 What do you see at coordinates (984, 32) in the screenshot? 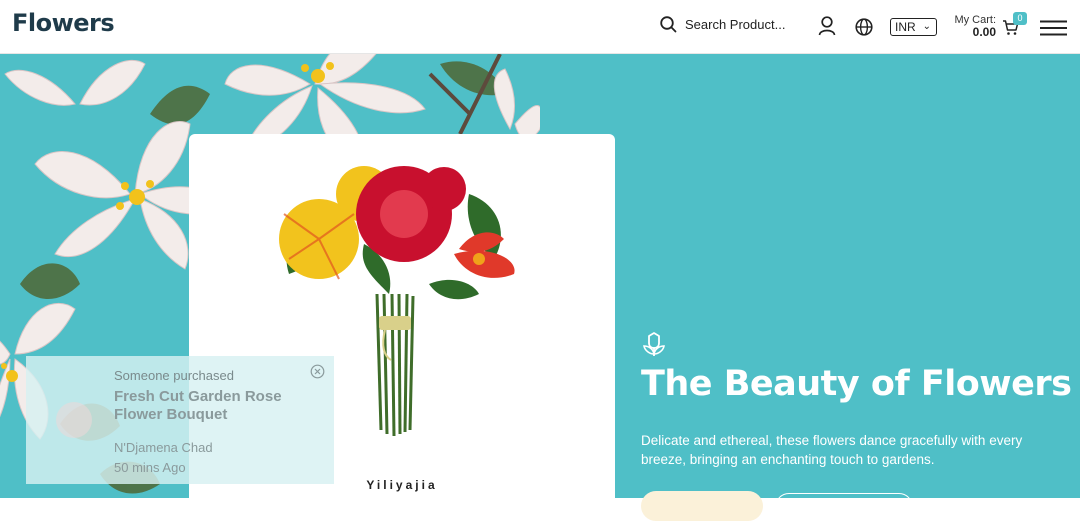
I see `cart-amount: 0.00` at bounding box center [984, 32].